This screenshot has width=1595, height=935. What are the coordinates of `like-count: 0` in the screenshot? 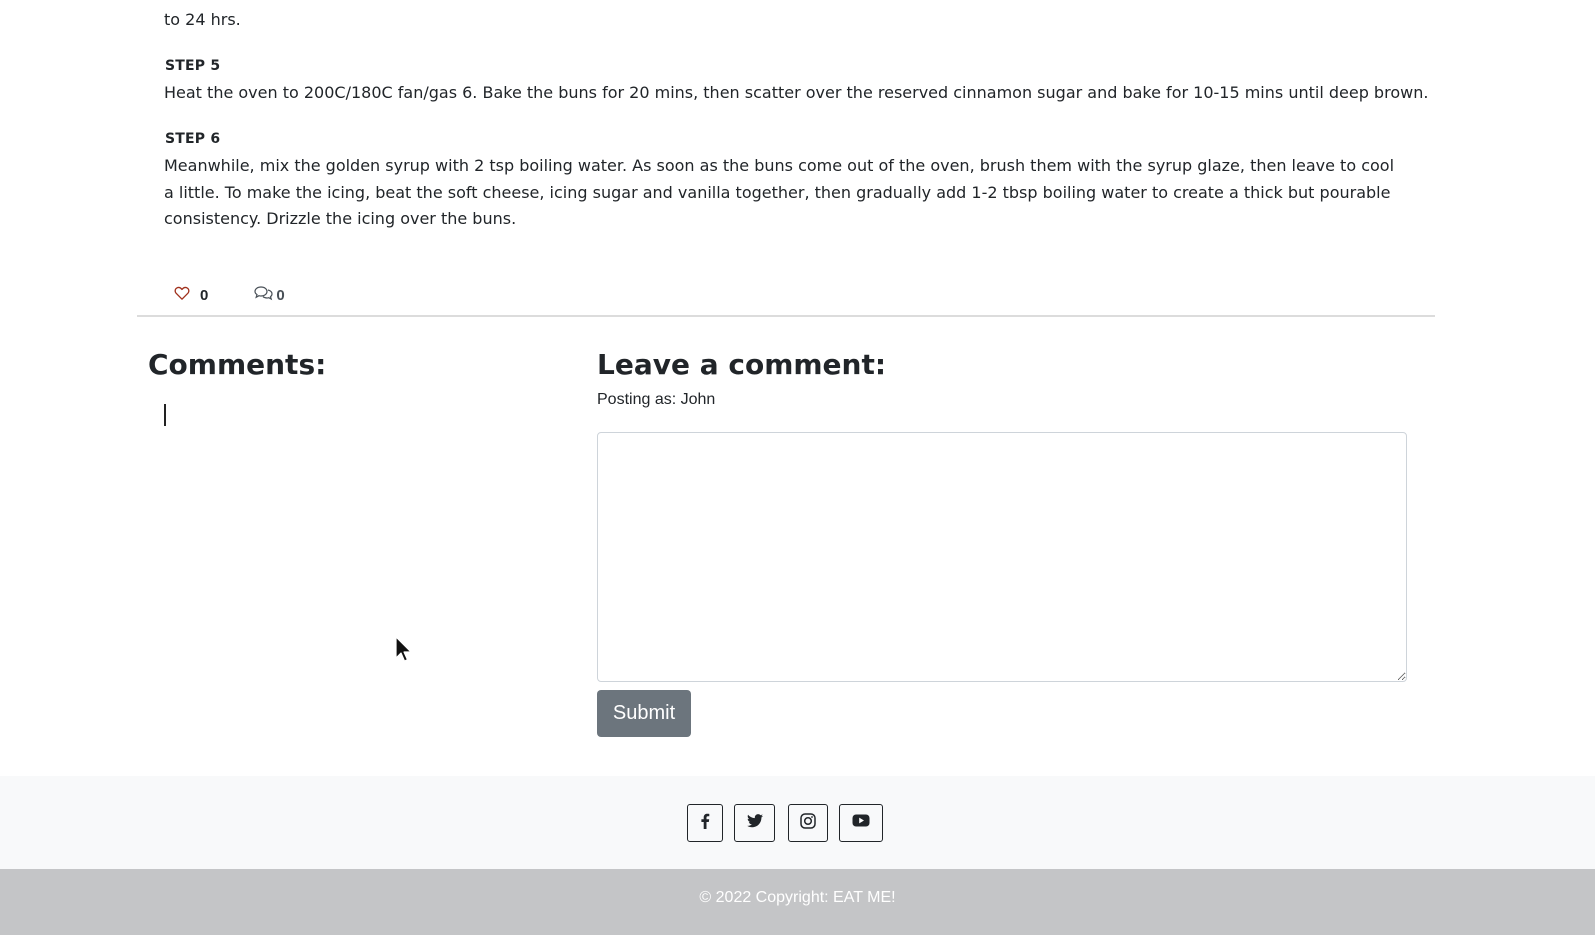 It's located at (204, 295).